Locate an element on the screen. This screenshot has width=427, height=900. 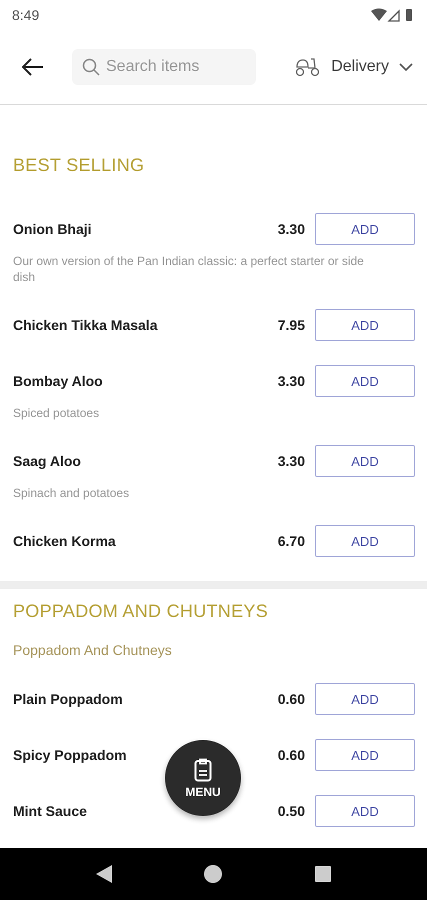
back-nav-icon is located at coordinates (104, 874).